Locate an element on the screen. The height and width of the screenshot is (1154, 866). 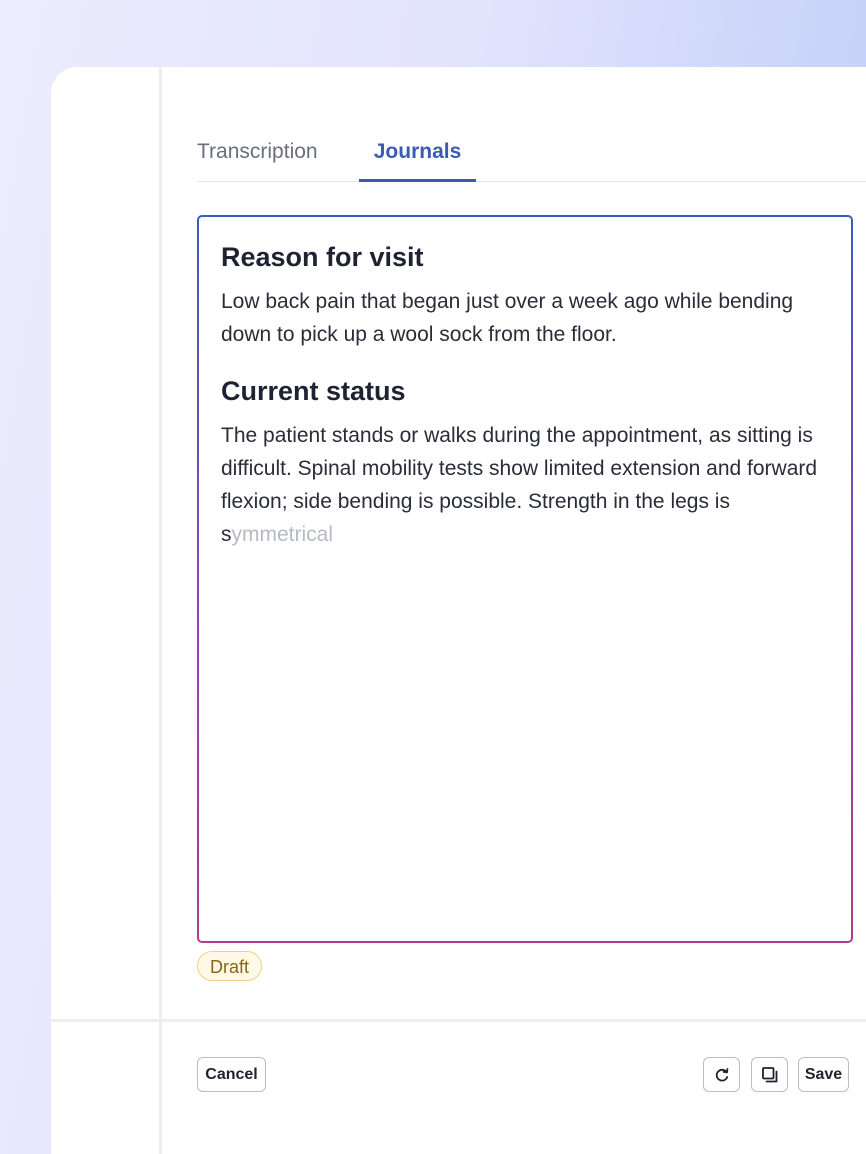
copy-icon is located at coordinates (770, 1075).